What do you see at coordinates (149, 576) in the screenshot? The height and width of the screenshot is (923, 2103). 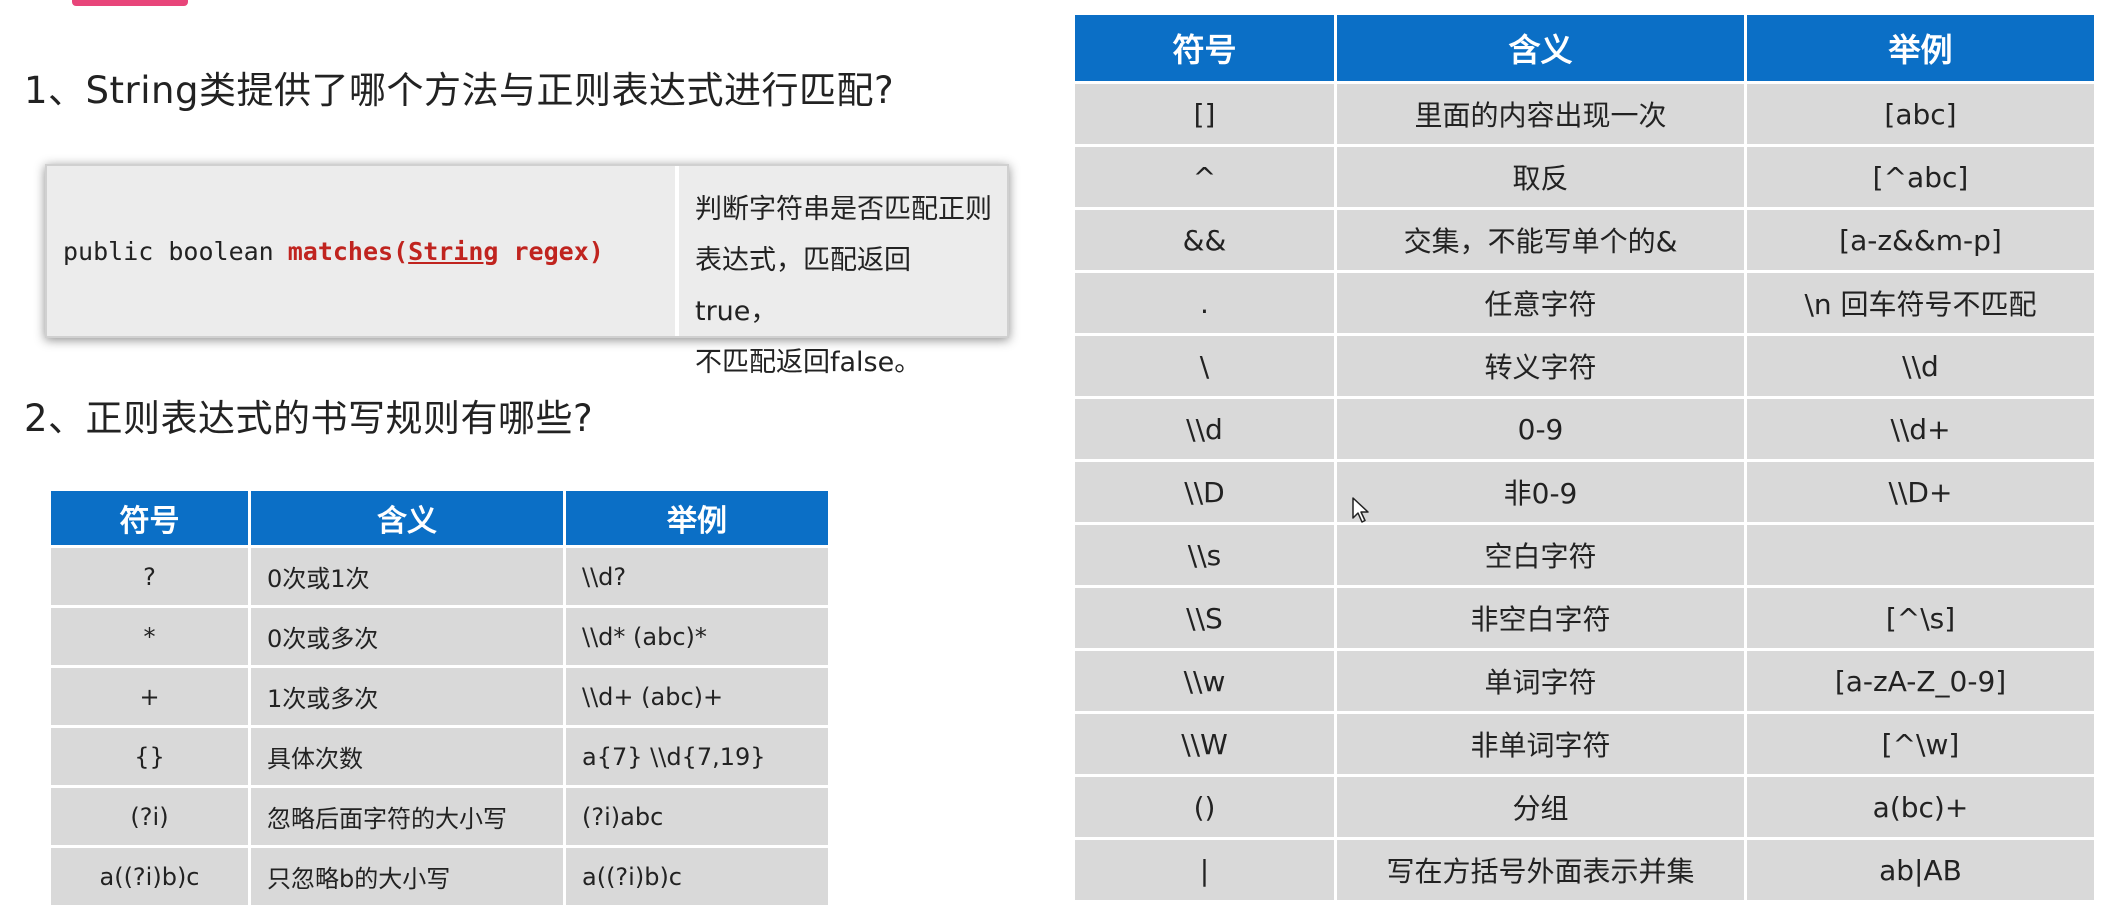 I see `cell-symbol: ?` at bounding box center [149, 576].